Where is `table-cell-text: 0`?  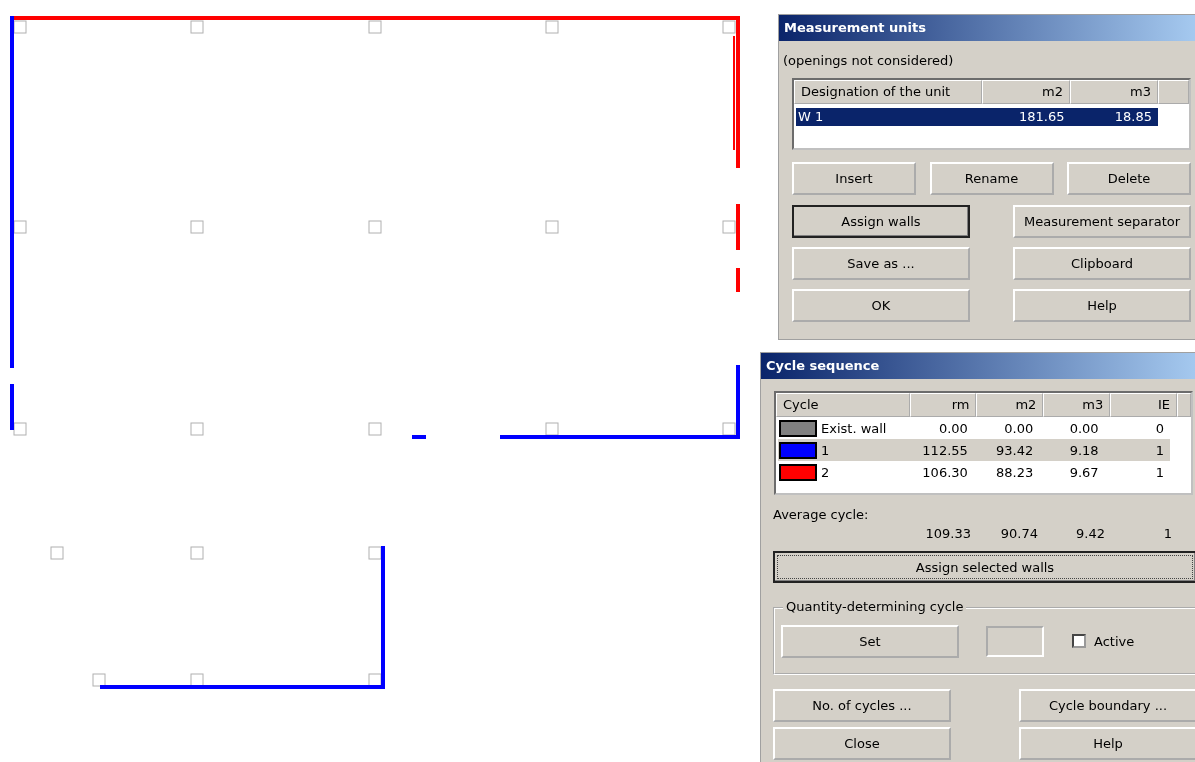 table-cell-text: 0 is located at coordinates (1159, 428).